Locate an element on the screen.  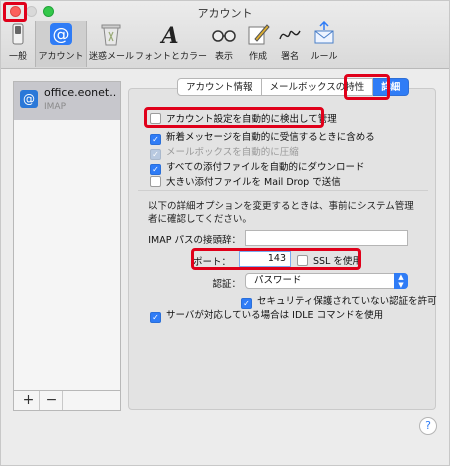
toolbar-label: ルール is located at coordinates (324, 57).